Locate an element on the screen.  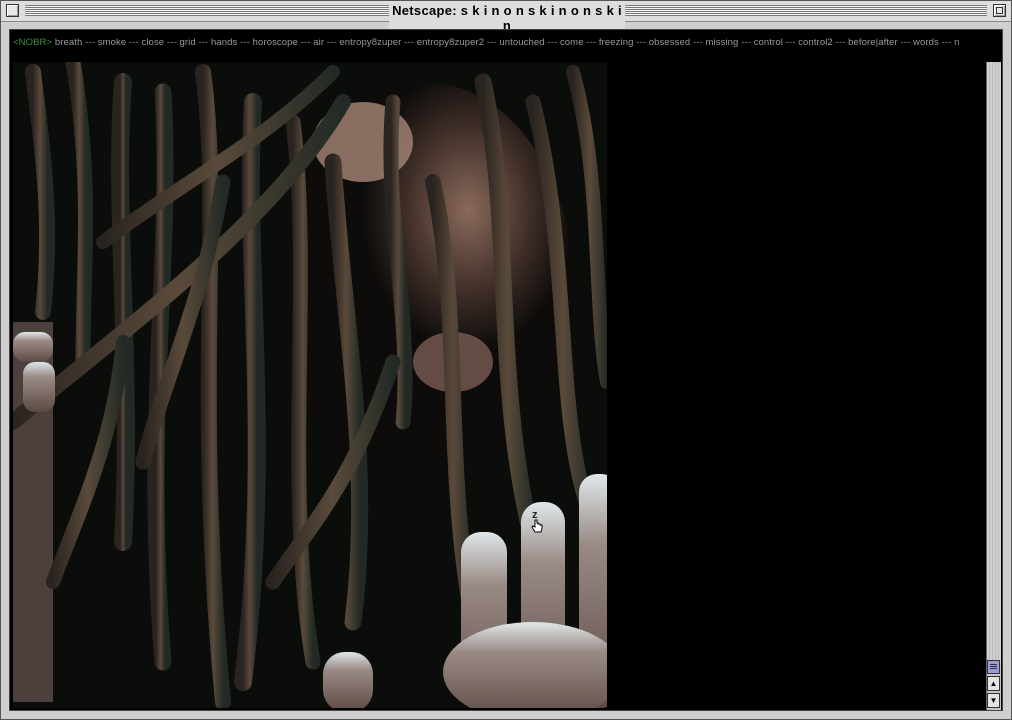
nav-link-close: close is located at coordinates (153, 42).